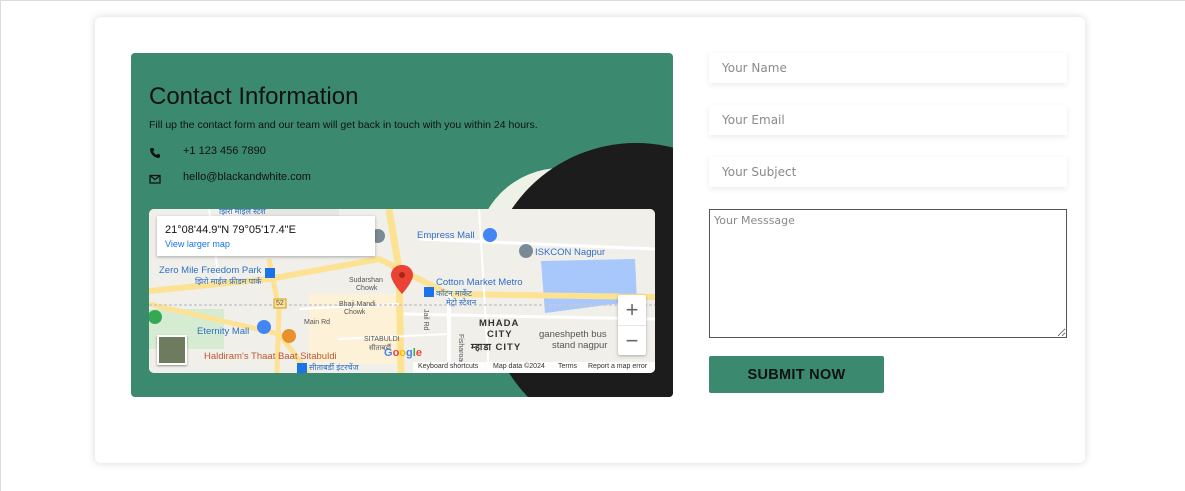 The image size is (1185, 491). What do you see at coordinates (355, 312) in the screenshot?
I see `map-label-bhaji-mandi-chowk: Chowk` at bounding box center [355, 312].